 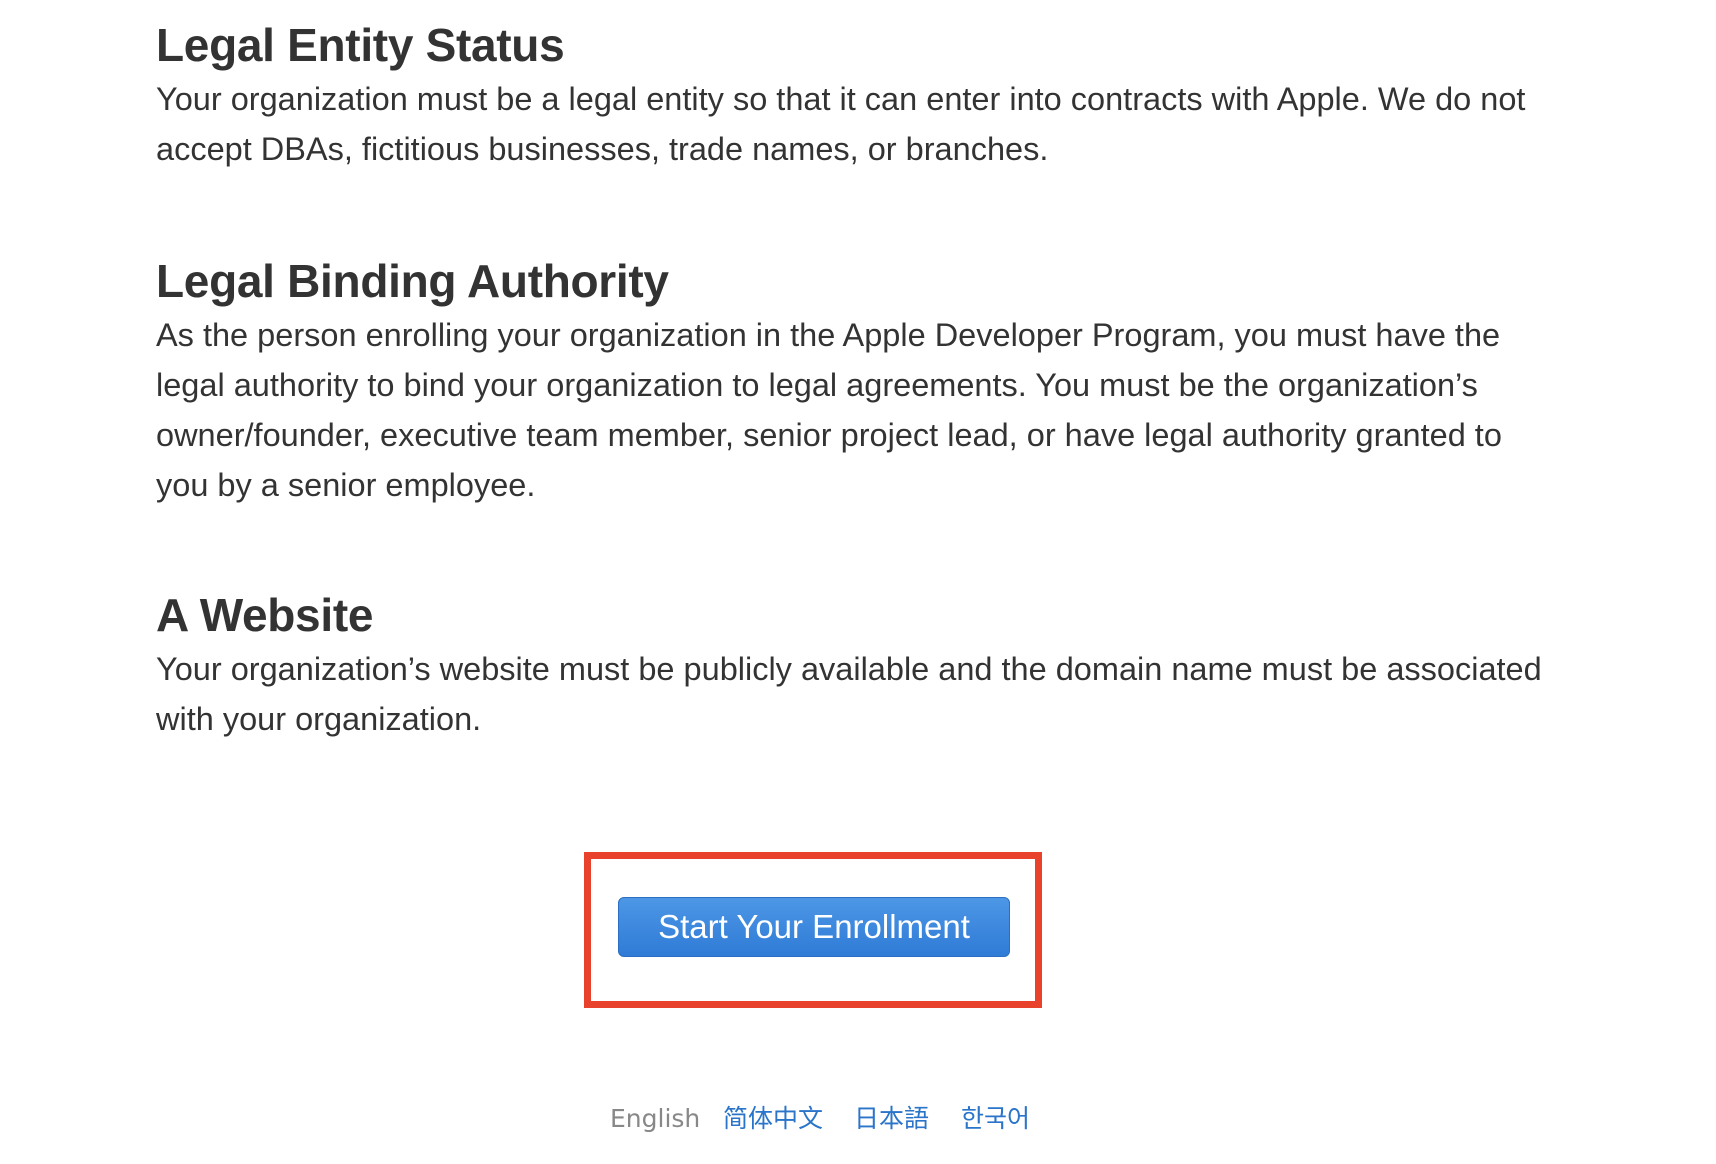 What do you see at coordinates (891, 1119) in the screenshot?
I see `language-japanese-link: 日本語` at bounding box center [891, 1119].